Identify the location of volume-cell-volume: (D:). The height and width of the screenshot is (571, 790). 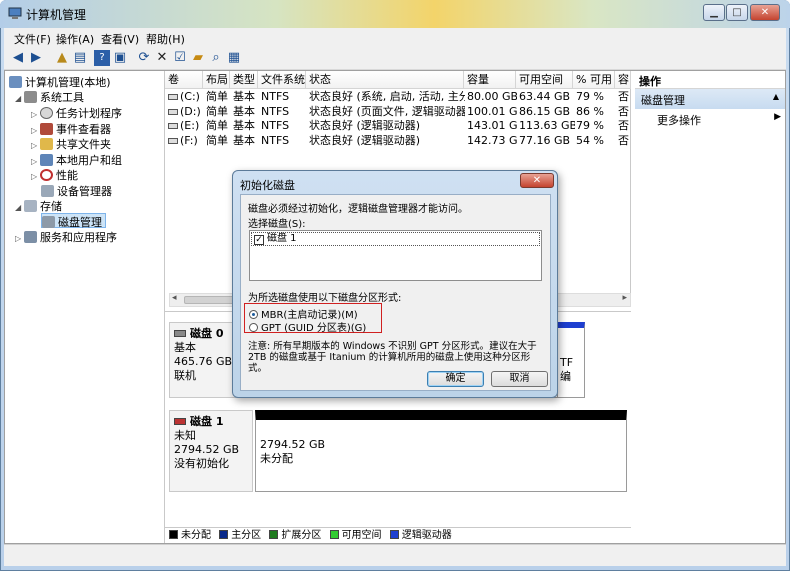
(185, 112).